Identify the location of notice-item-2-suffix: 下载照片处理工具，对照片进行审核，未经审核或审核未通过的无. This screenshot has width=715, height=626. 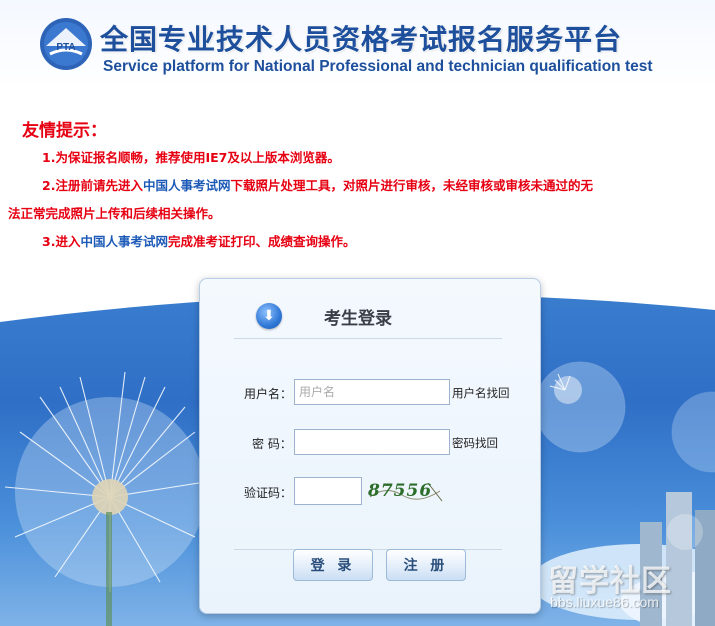
(411, 185).